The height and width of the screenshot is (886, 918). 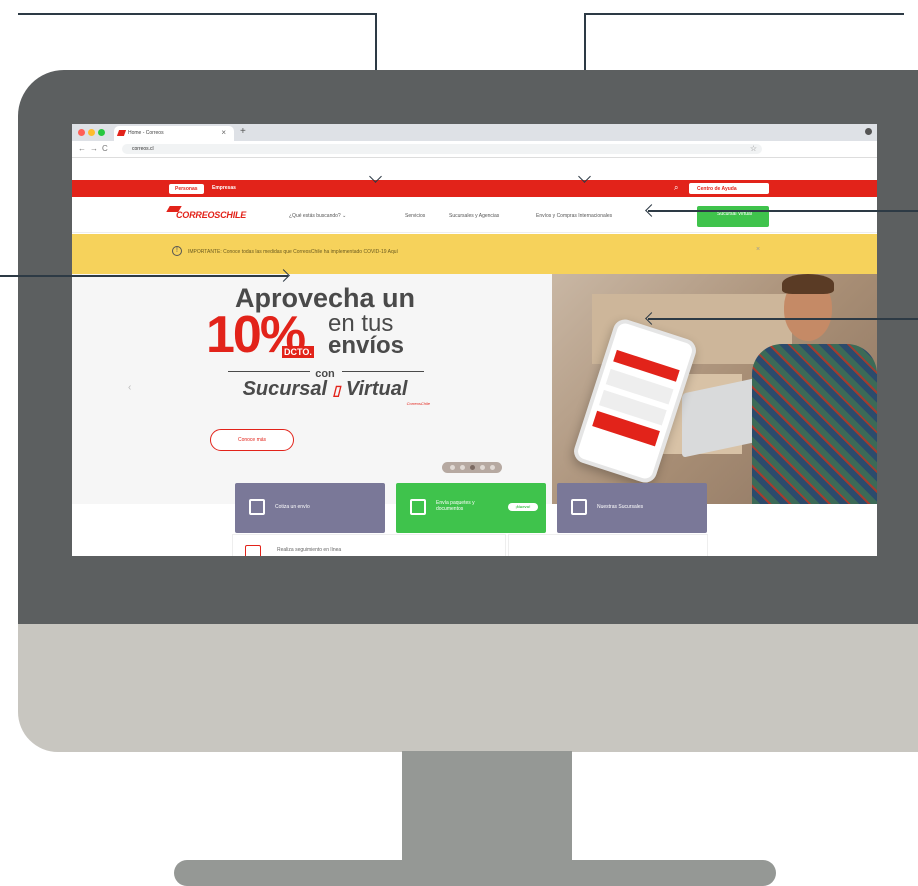 I want to click on profile-icon, so click(x=868, y=131).